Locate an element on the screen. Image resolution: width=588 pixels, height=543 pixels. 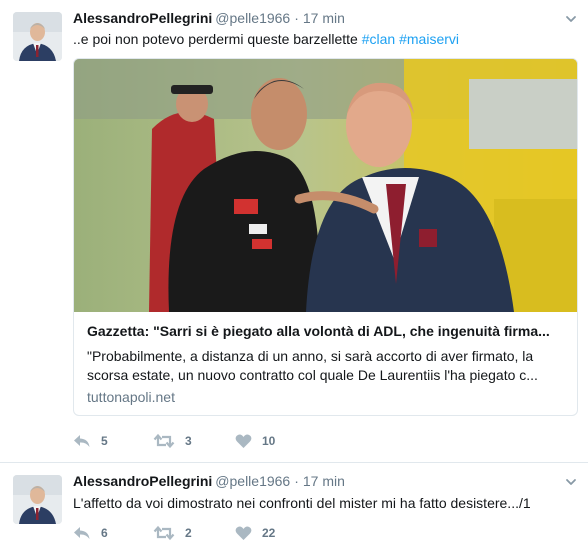
card-domain: tuttonapoli.net is located at coordinates (131, 397).